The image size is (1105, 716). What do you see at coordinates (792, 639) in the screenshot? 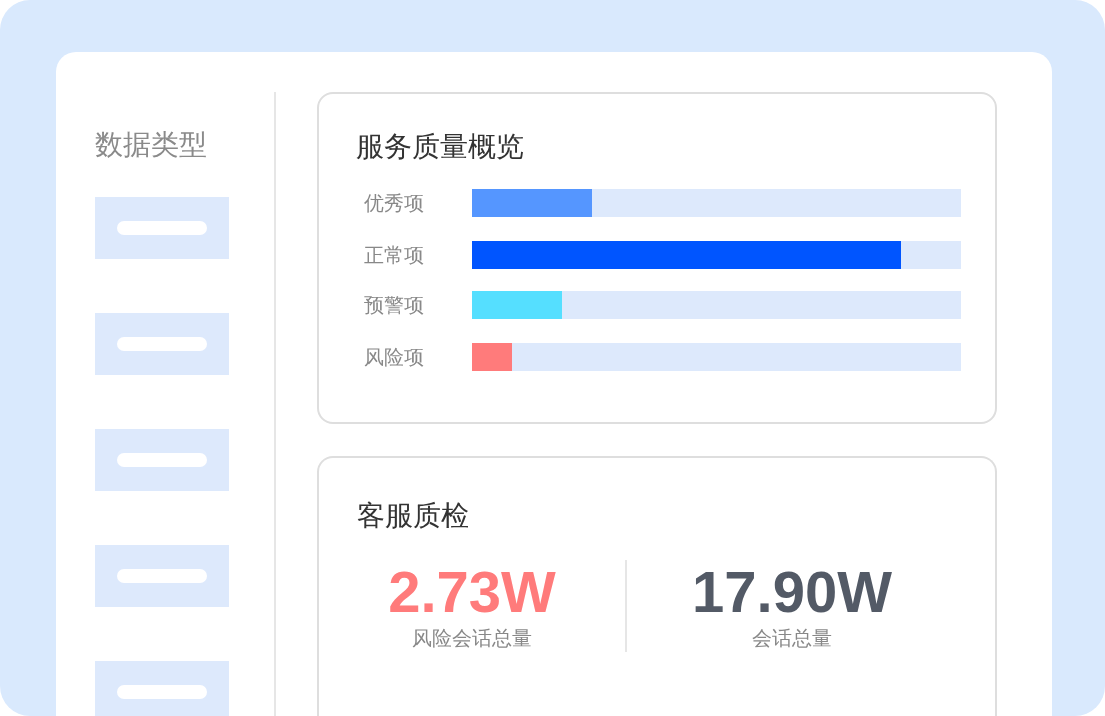
I see `stat-label: 会话总量` at bounding box center [792, 639].